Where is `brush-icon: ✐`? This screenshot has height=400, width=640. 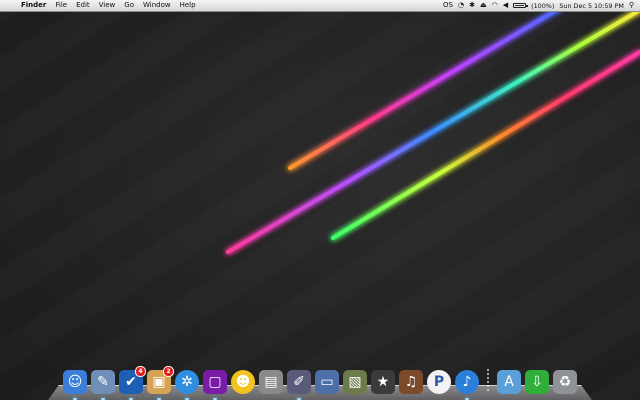 brush-icon: ✐ is located at coordinates (299, 382).